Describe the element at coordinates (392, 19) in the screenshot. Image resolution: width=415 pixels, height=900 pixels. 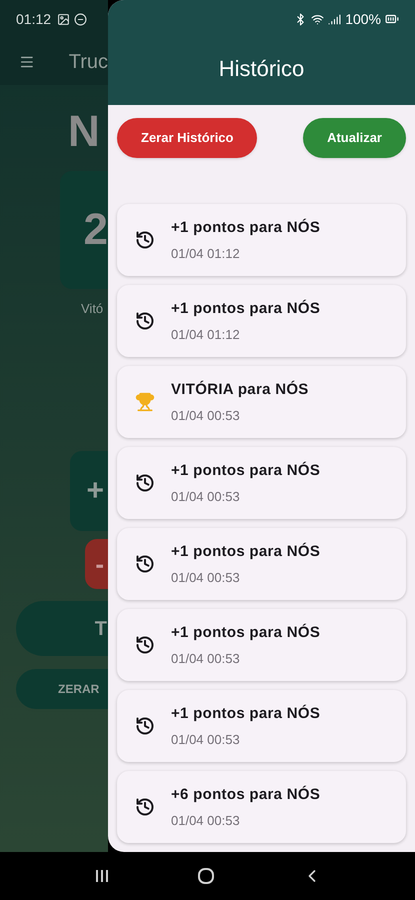
I see `battery-icon` at that location.